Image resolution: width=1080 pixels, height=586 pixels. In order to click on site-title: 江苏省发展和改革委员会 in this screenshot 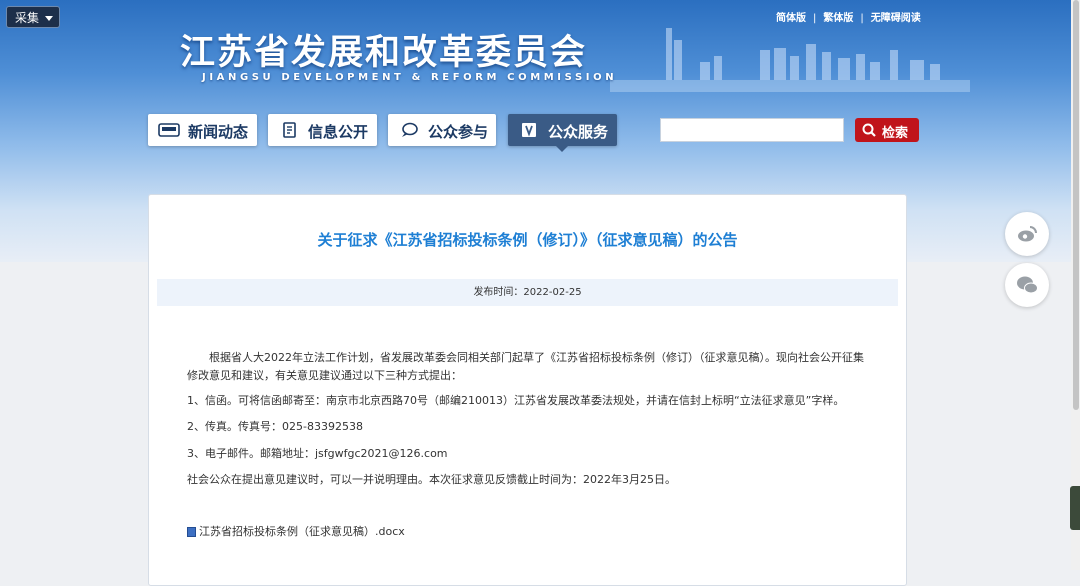, I will do `click(384, 53)`.